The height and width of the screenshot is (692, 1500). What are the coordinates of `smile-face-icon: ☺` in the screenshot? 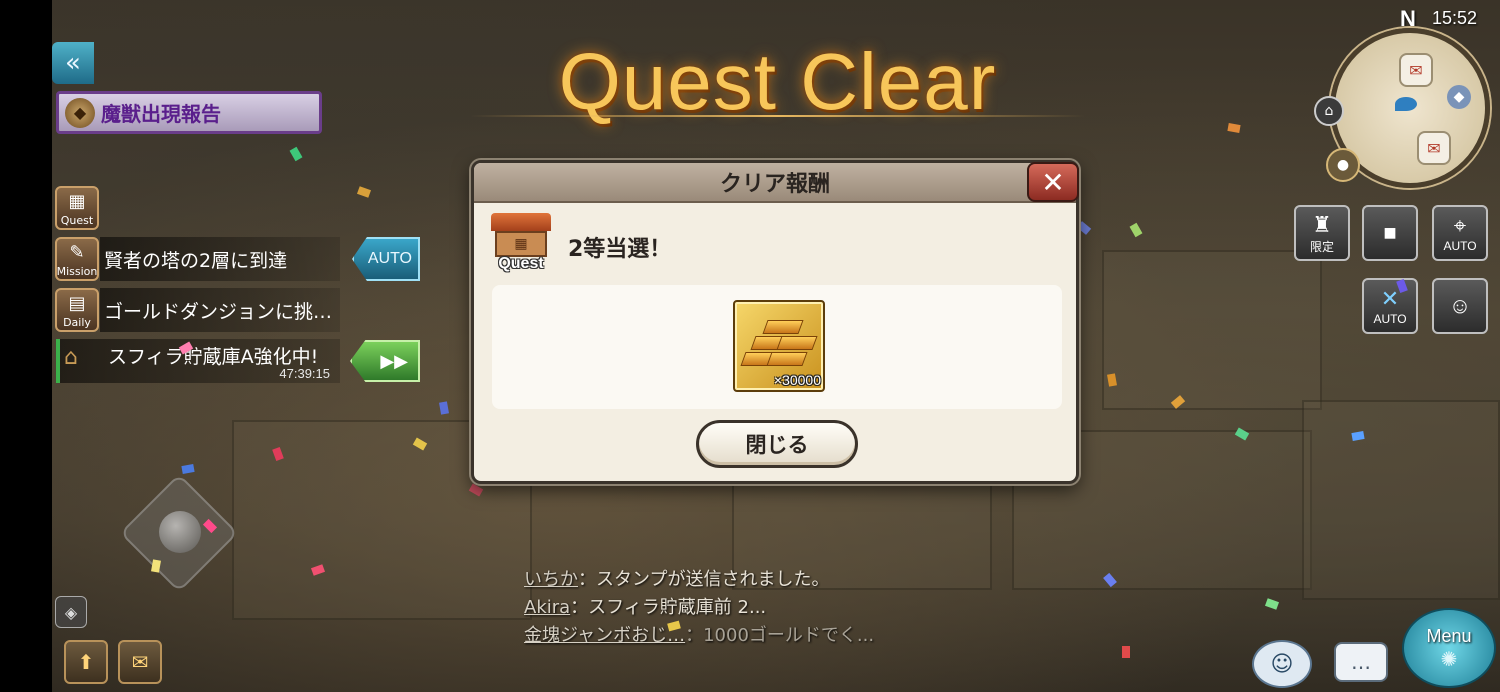 It's located at (1282, 664).